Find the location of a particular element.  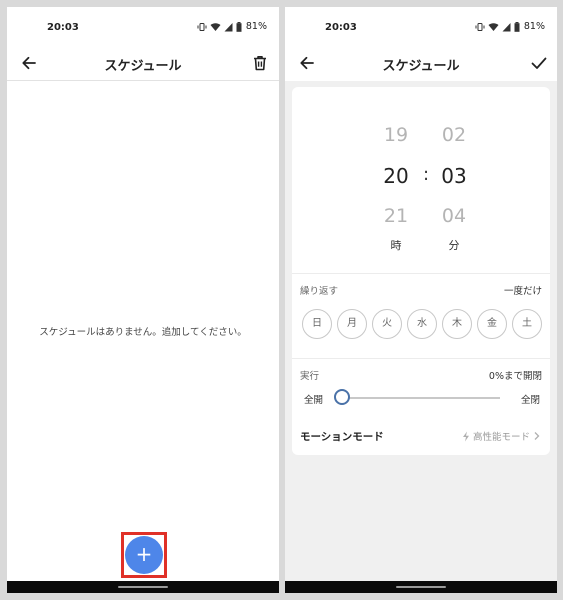

motion-mode-value: 高性能モード is located at coordinates (501, 437).